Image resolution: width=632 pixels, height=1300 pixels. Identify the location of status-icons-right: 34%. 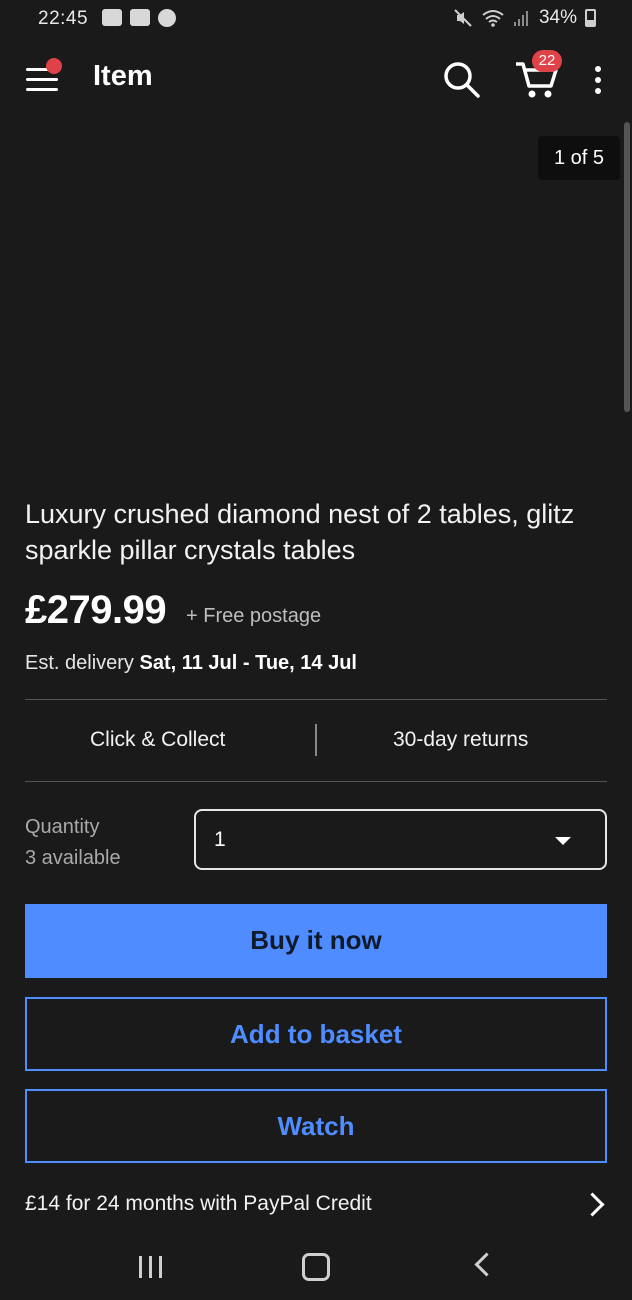
(524, 18).